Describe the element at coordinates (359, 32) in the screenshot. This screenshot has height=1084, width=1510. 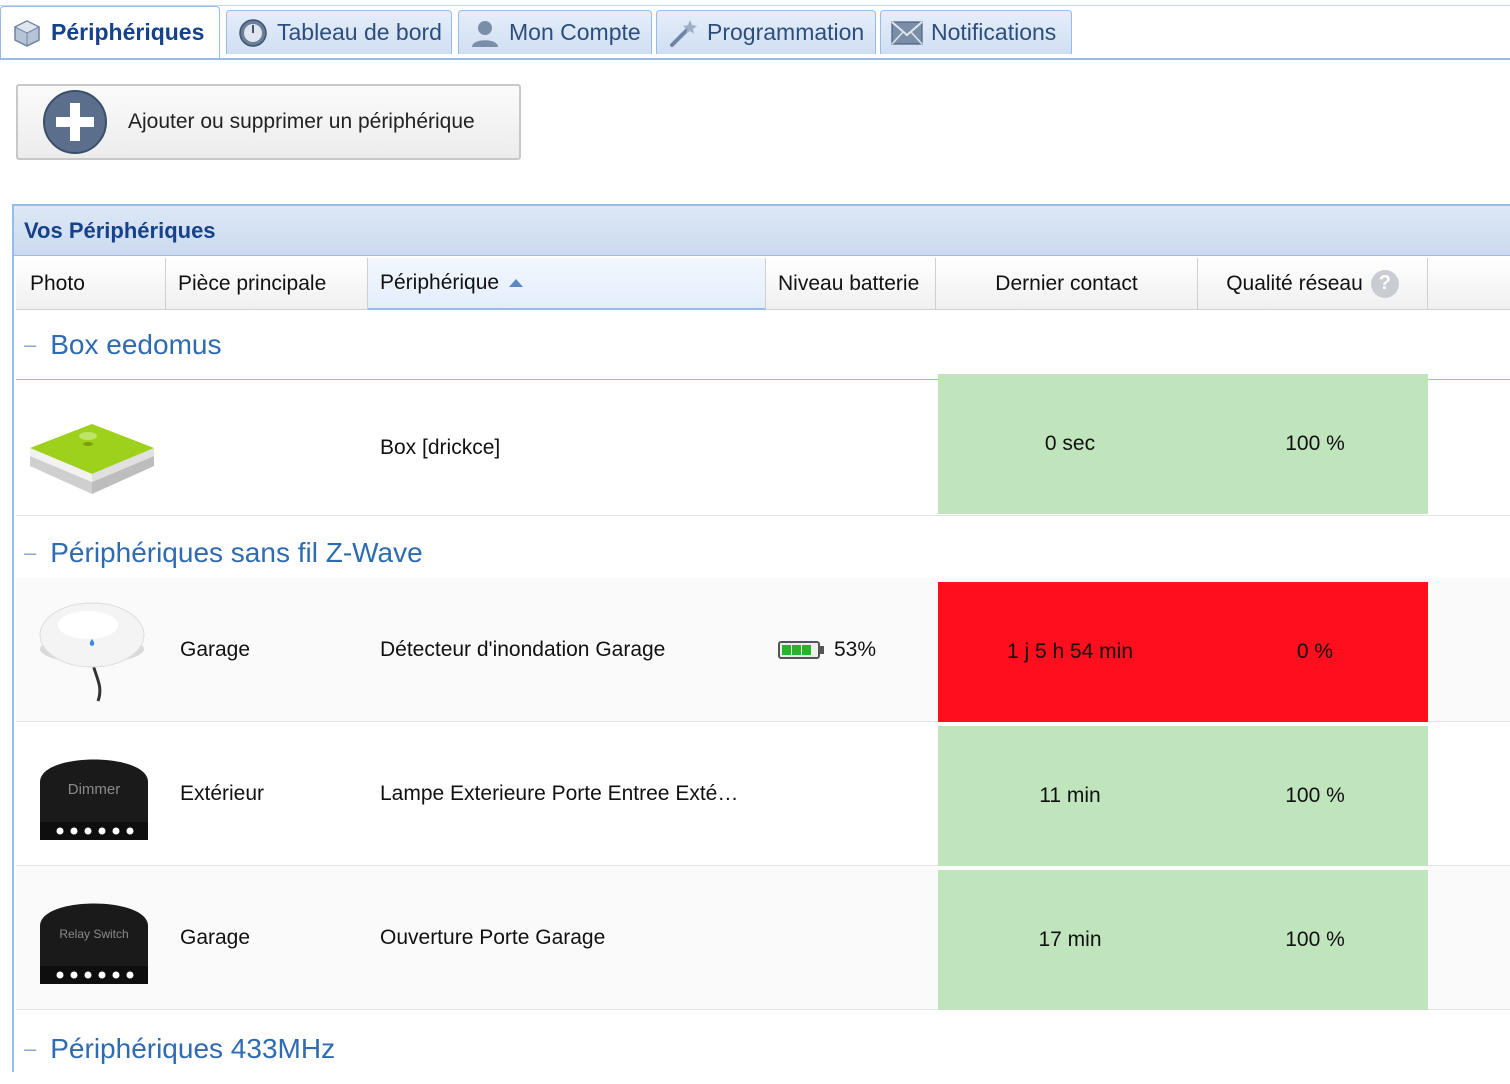
I see `tab-label: Tableau de bord` at that location.